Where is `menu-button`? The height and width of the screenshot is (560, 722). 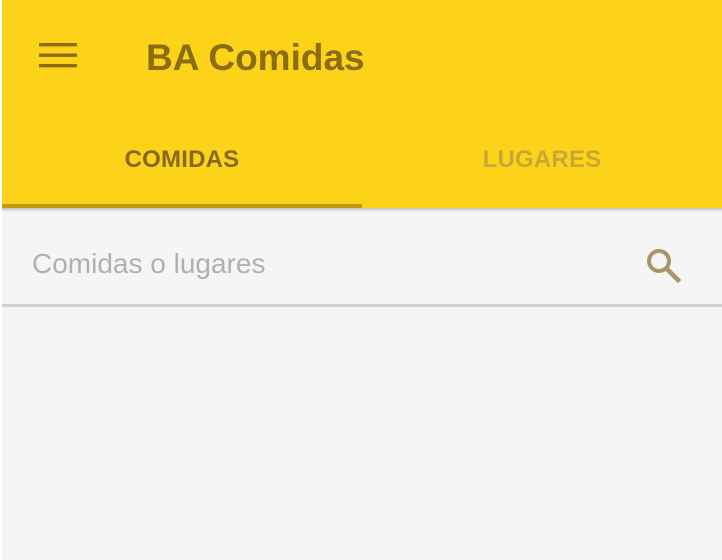
menu-button is located at coordinates (57, 55).